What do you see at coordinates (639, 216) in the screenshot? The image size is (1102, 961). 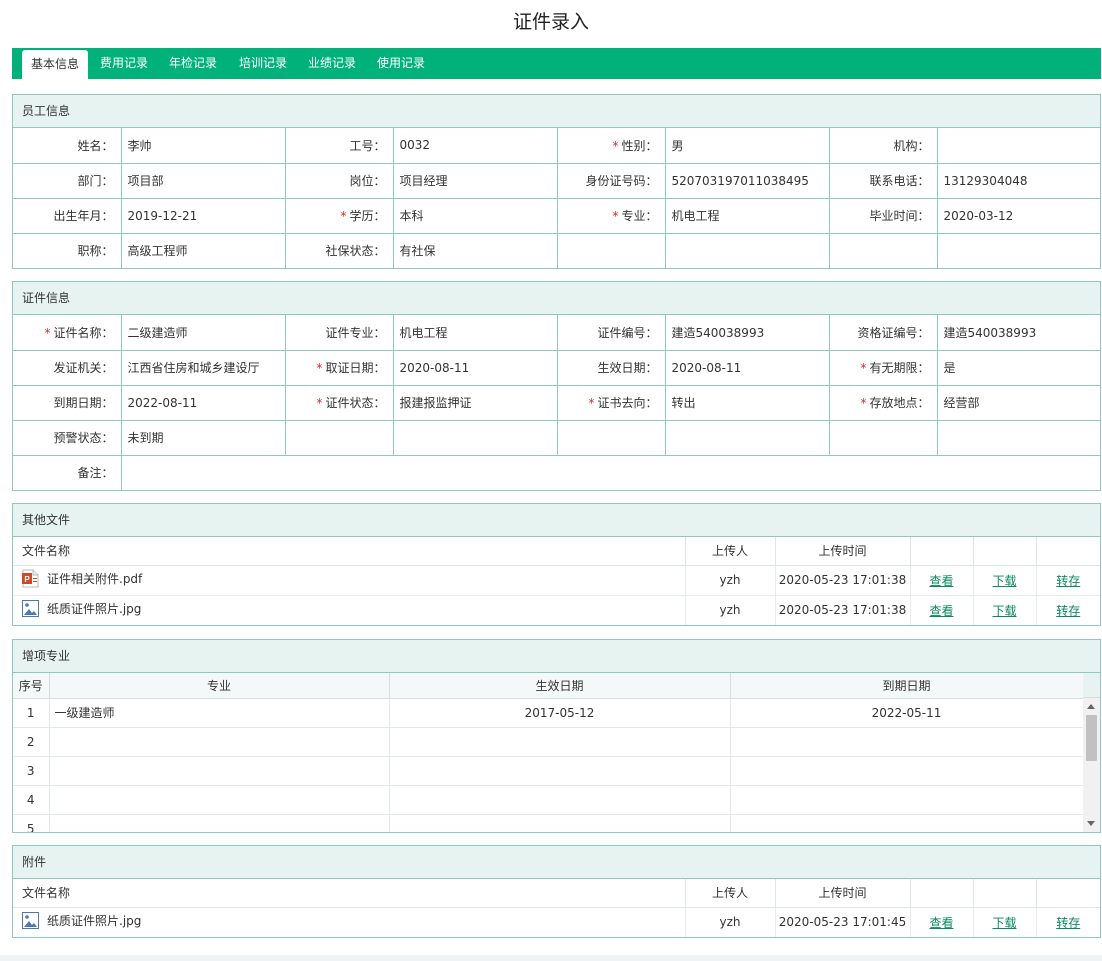 I see `field-label-text: 专业：` at bounding box center [639, 216].